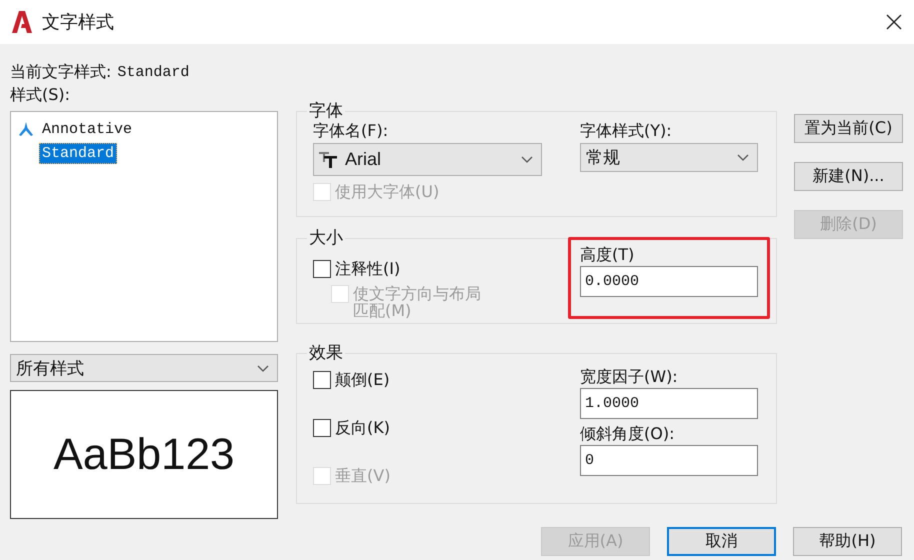 The image size is (914, 560). Describe the element at coordinates (417, 302) in the screenshot. I see `checkbox-label: 使文字方向与布局匹配(M)` at that location.